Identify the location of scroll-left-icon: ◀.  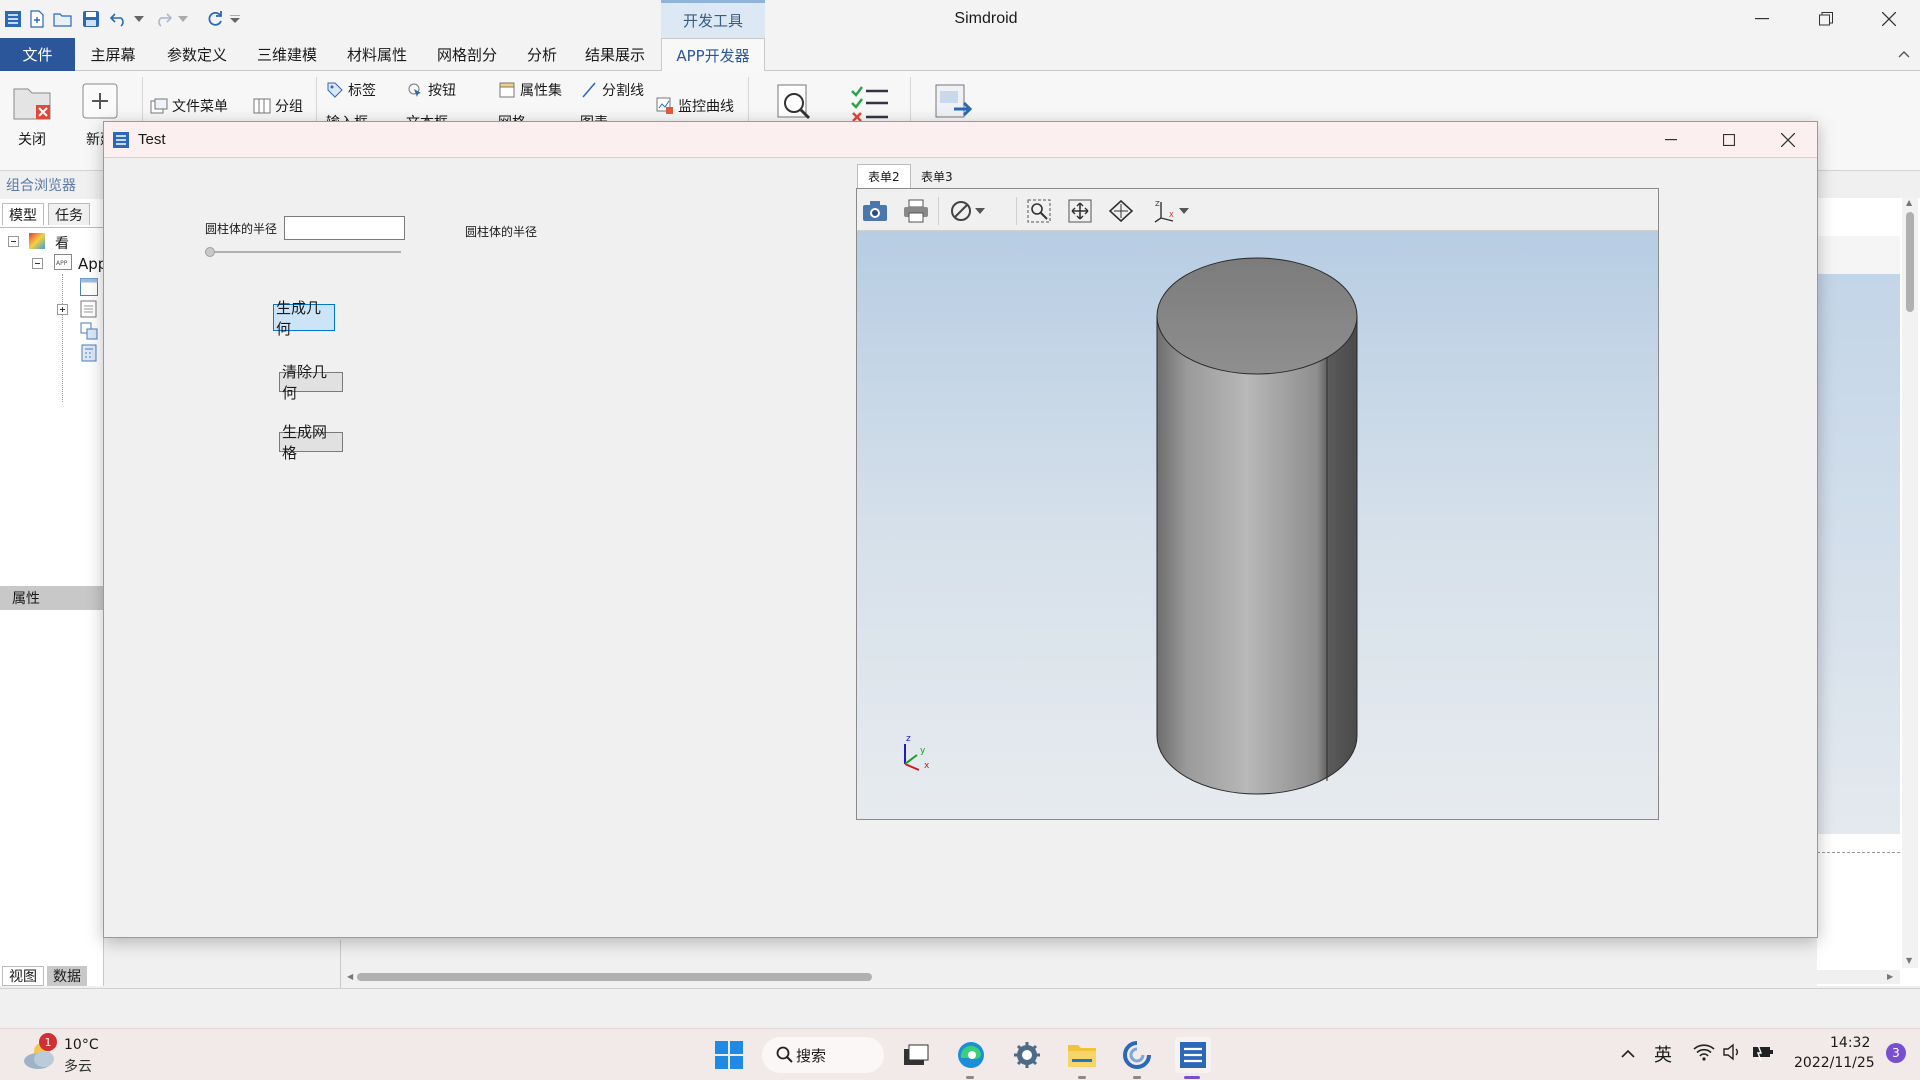
(350, 976).